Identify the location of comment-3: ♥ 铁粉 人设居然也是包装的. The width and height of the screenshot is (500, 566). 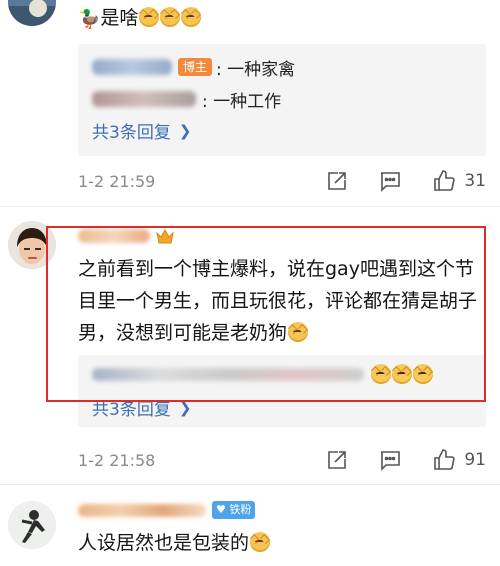
(250, 525).